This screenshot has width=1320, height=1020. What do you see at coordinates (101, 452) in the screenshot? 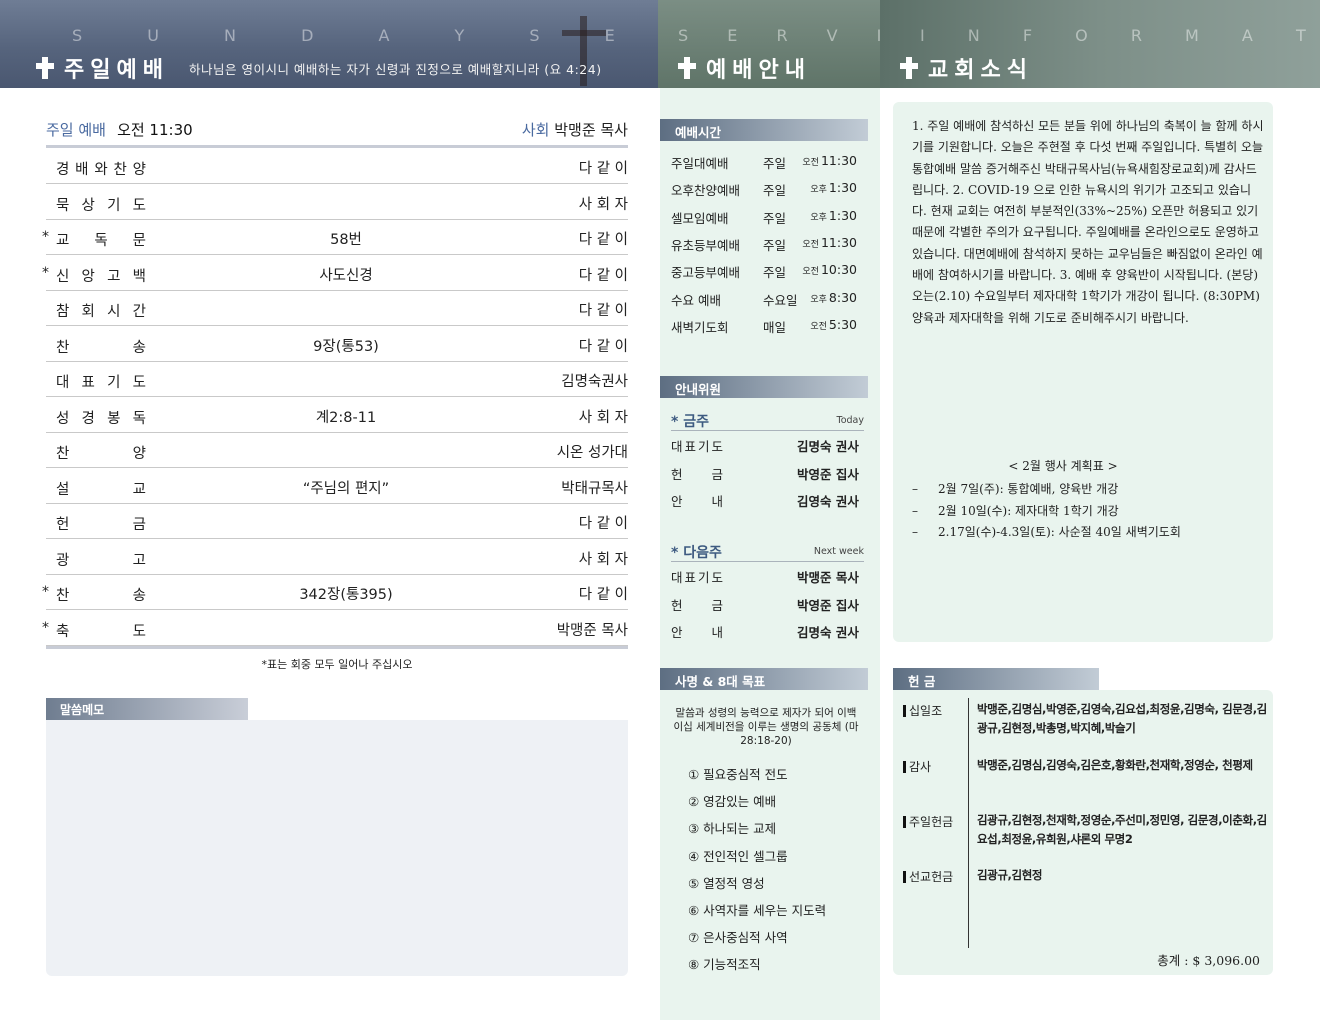
I see `service-item-name: 찬양` at bounding box center [101, 452].